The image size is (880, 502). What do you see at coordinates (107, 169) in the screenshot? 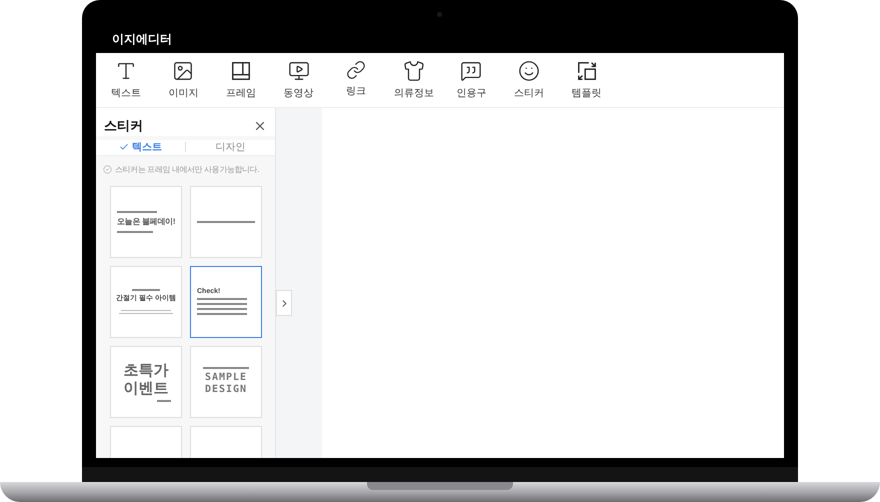
I see `info-check-icon` at bounding box center [107, 169].